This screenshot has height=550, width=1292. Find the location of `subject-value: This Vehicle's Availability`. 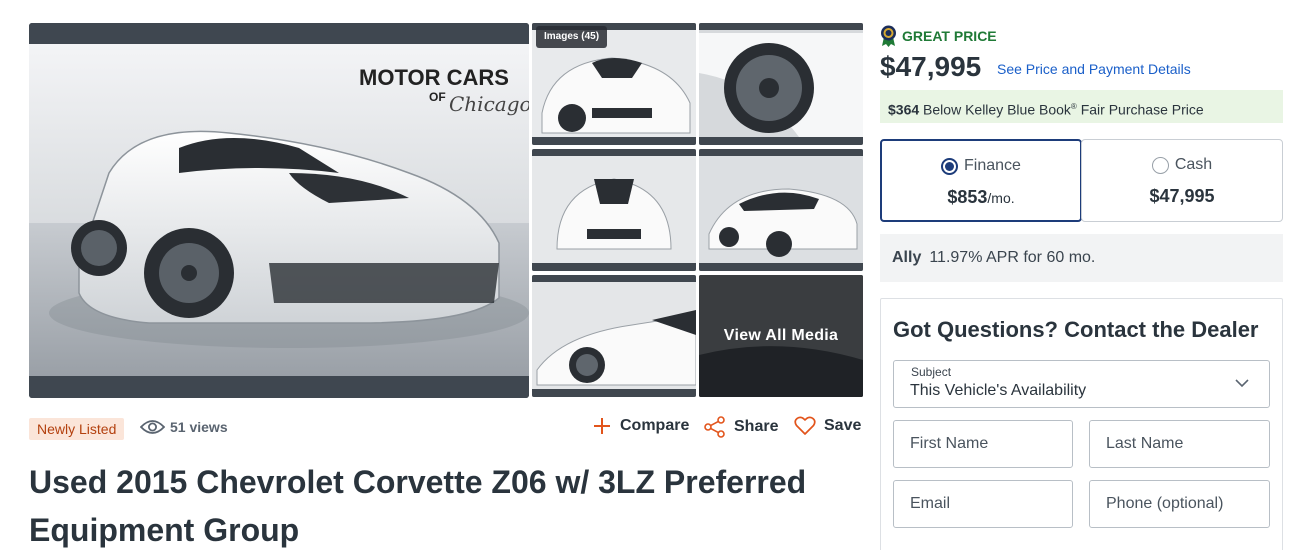

subject-value: This Vehicle's Availability is located at coordinates (998, 390).